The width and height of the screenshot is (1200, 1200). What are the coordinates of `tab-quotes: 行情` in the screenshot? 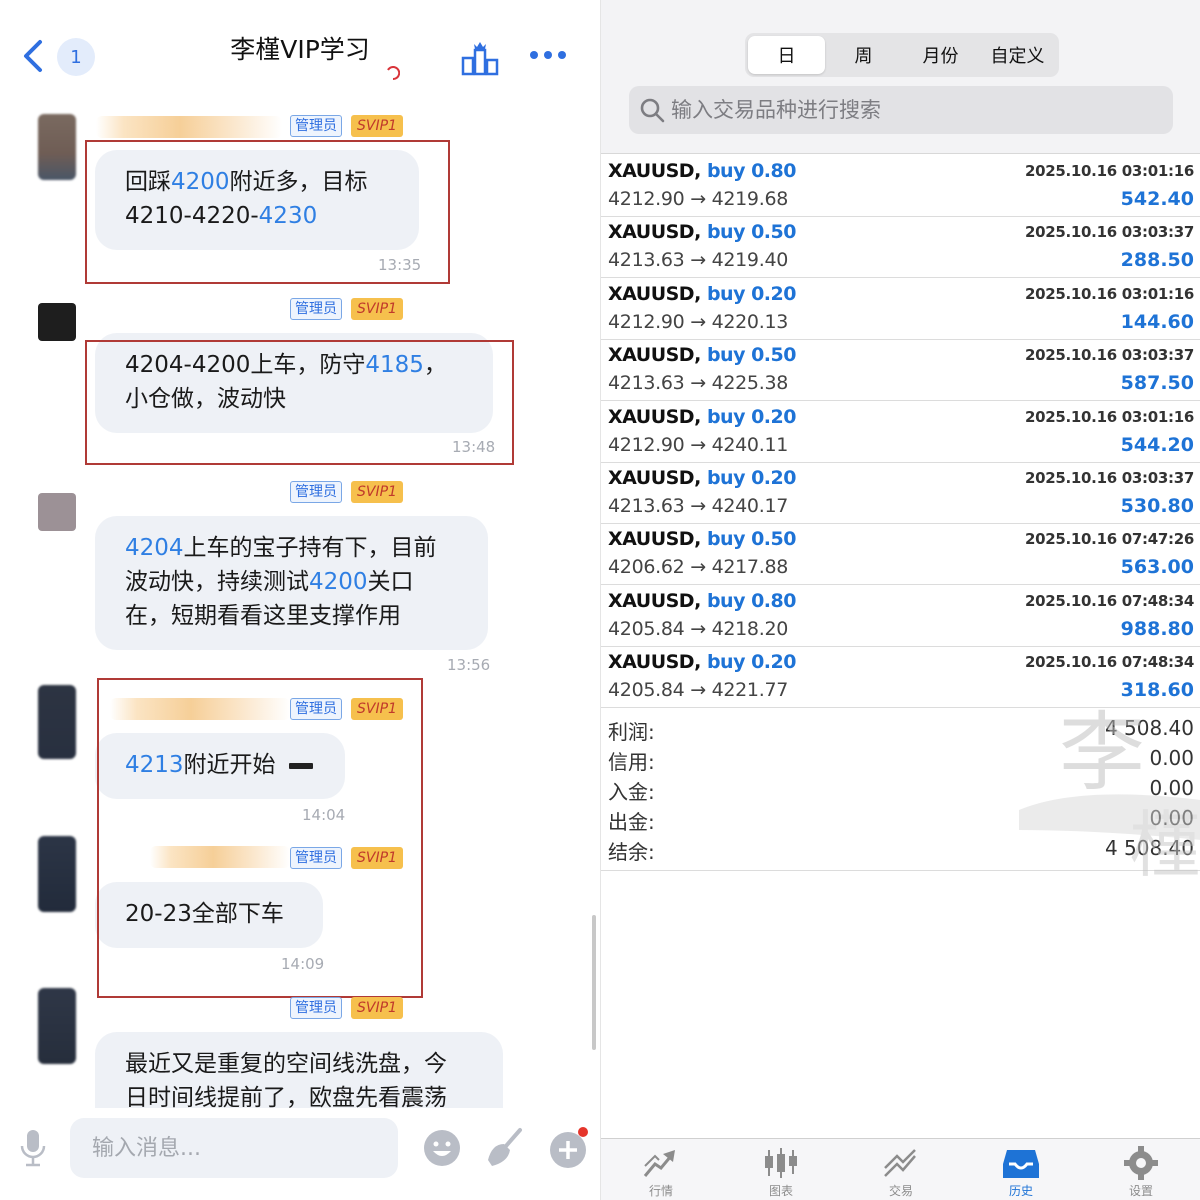 It's located at (661, 1171).